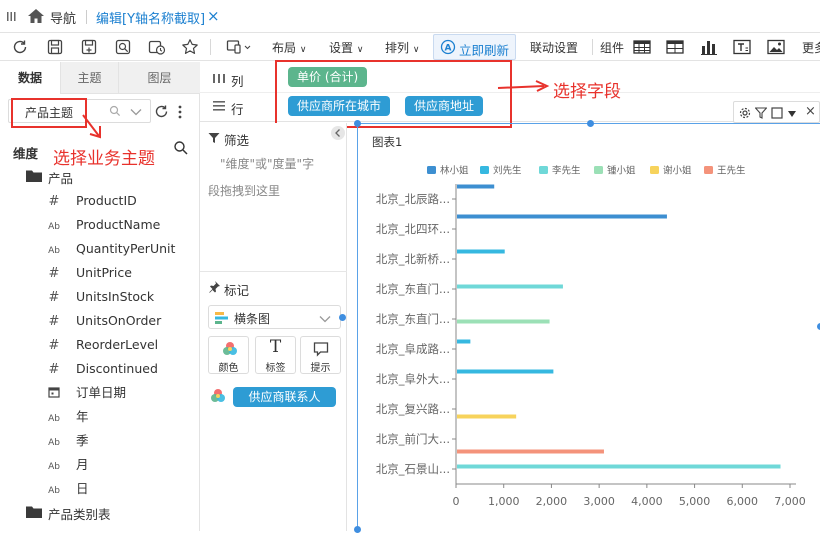 This screenshot has height=533, width=820. Describe the element at coordinates (776, 47) in the screenshot. I see `image-icon` at that location.